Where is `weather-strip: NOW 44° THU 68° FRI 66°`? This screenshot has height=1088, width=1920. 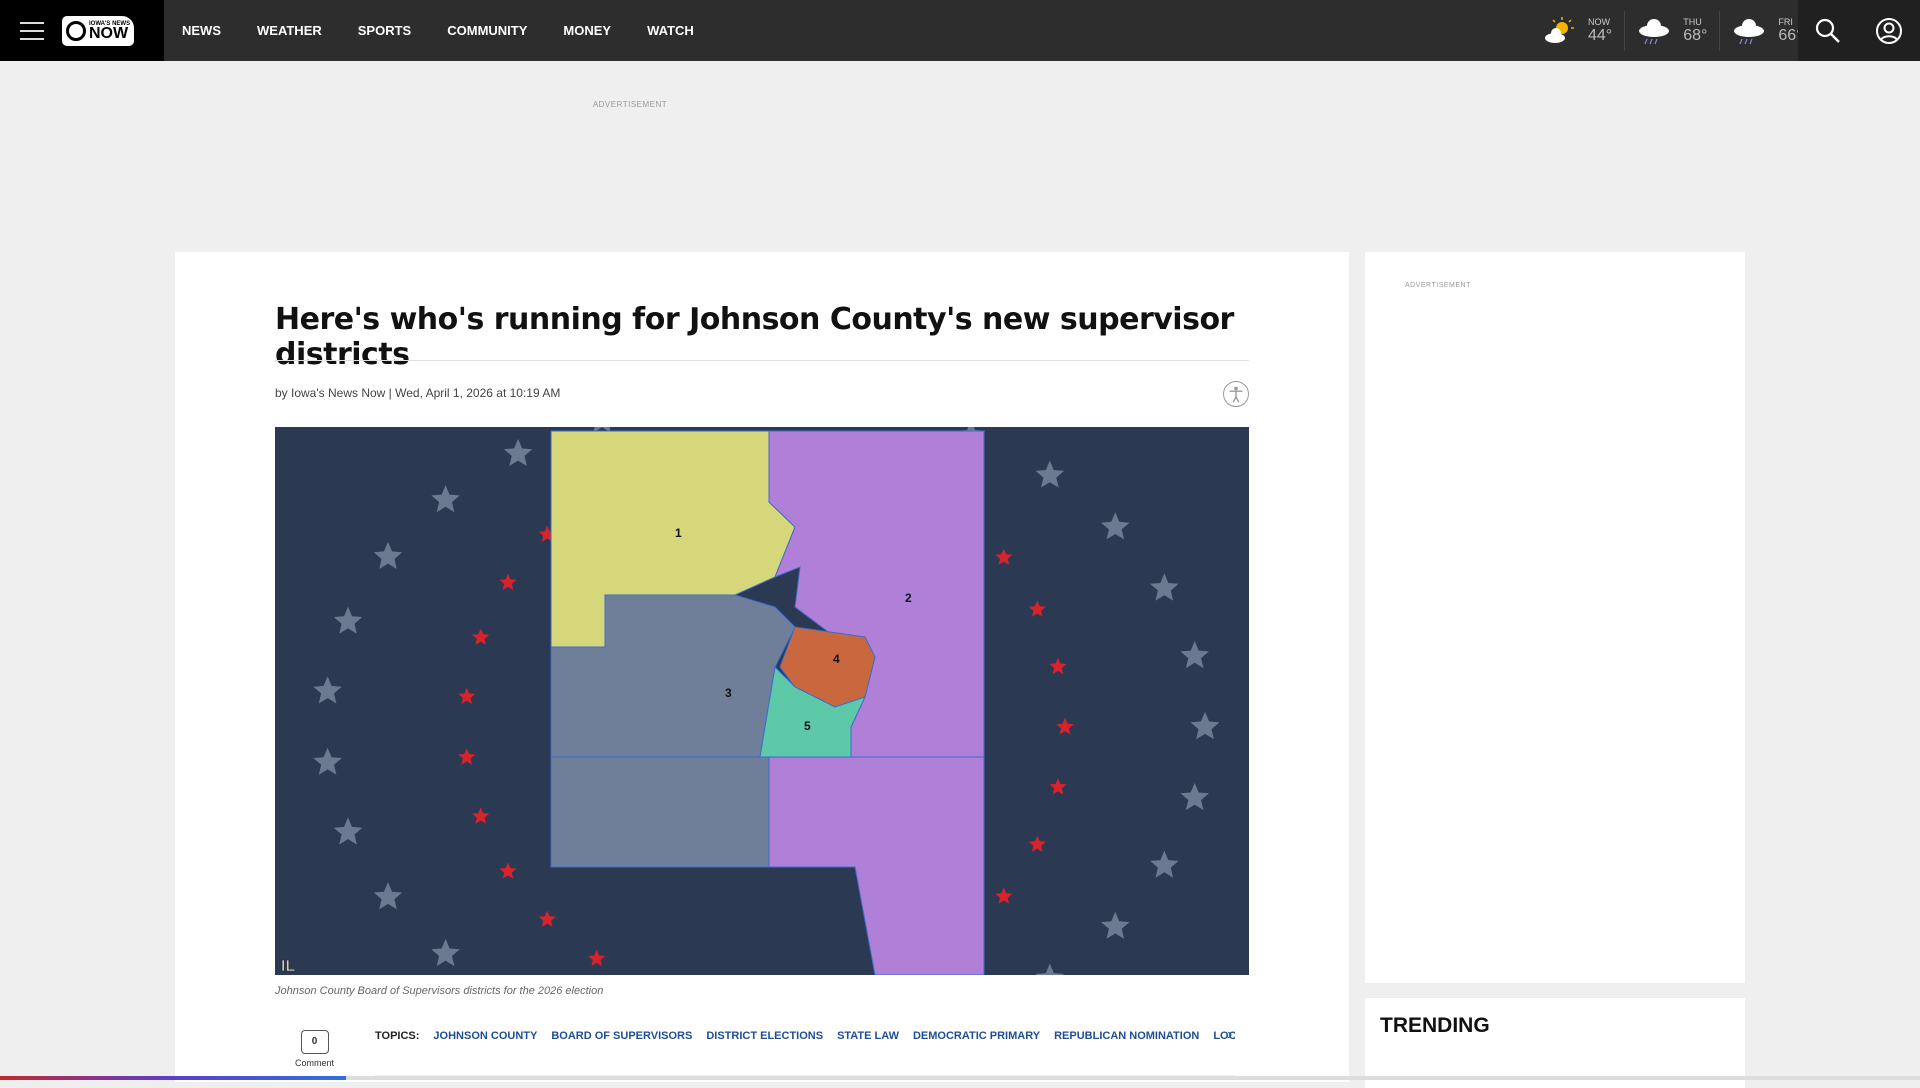 weather-strip: NOW 44° THU 68° FRI 66° is located at coordinates (1672, 30).